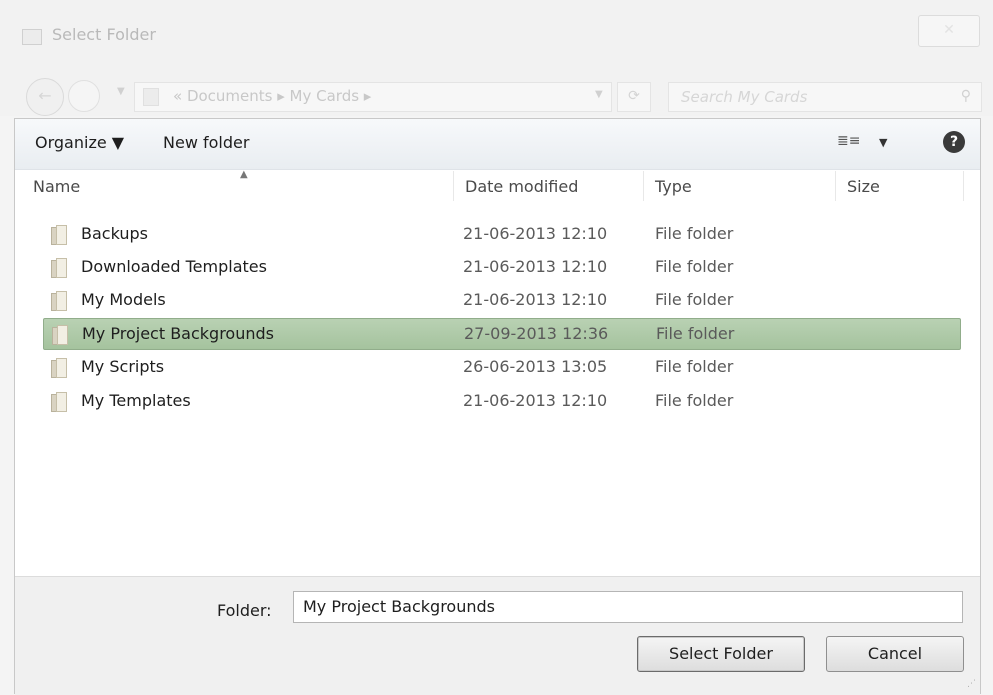 The width and height of the screenshot is (993, 695). Describe the element at coordinates (45, 97) in the screenshot. I see `back-button: ←` at that location.